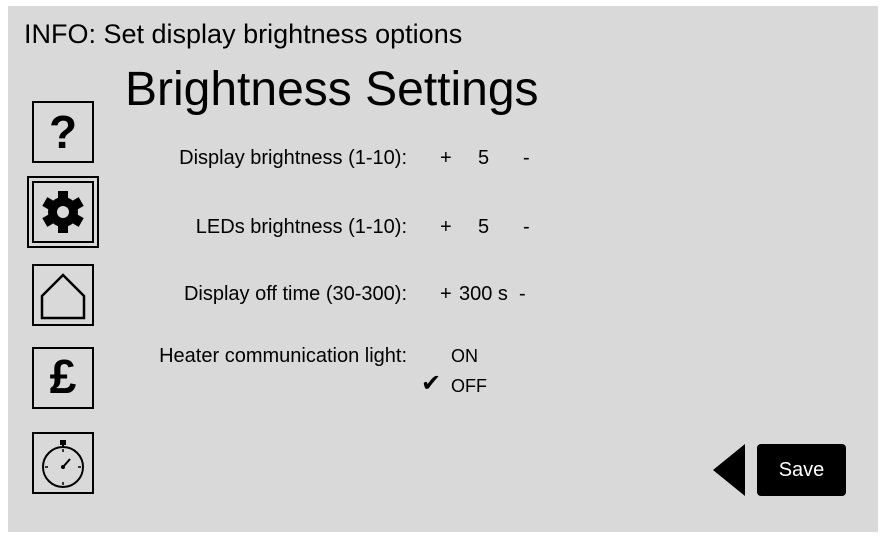  I want to click on heater-light-label: Heater communication light:, so click(283, 356).